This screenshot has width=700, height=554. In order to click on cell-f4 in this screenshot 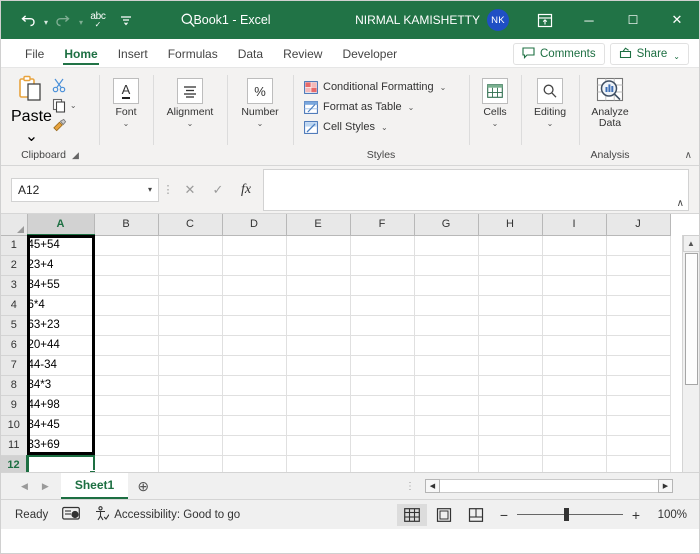, I will do `click(382, 305)`.